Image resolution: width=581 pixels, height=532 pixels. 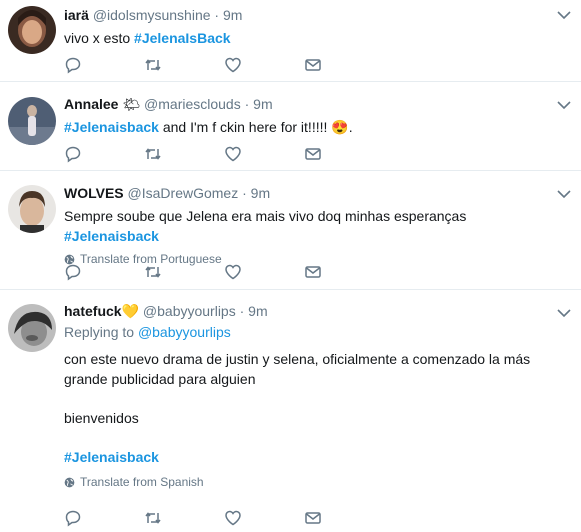 What do you see at coordinates (255, 127) in the screenshot?
I see `tweet-text-content: and I'm f ckin here for it!!!!! 😍.` at bounding box center [255, 127].